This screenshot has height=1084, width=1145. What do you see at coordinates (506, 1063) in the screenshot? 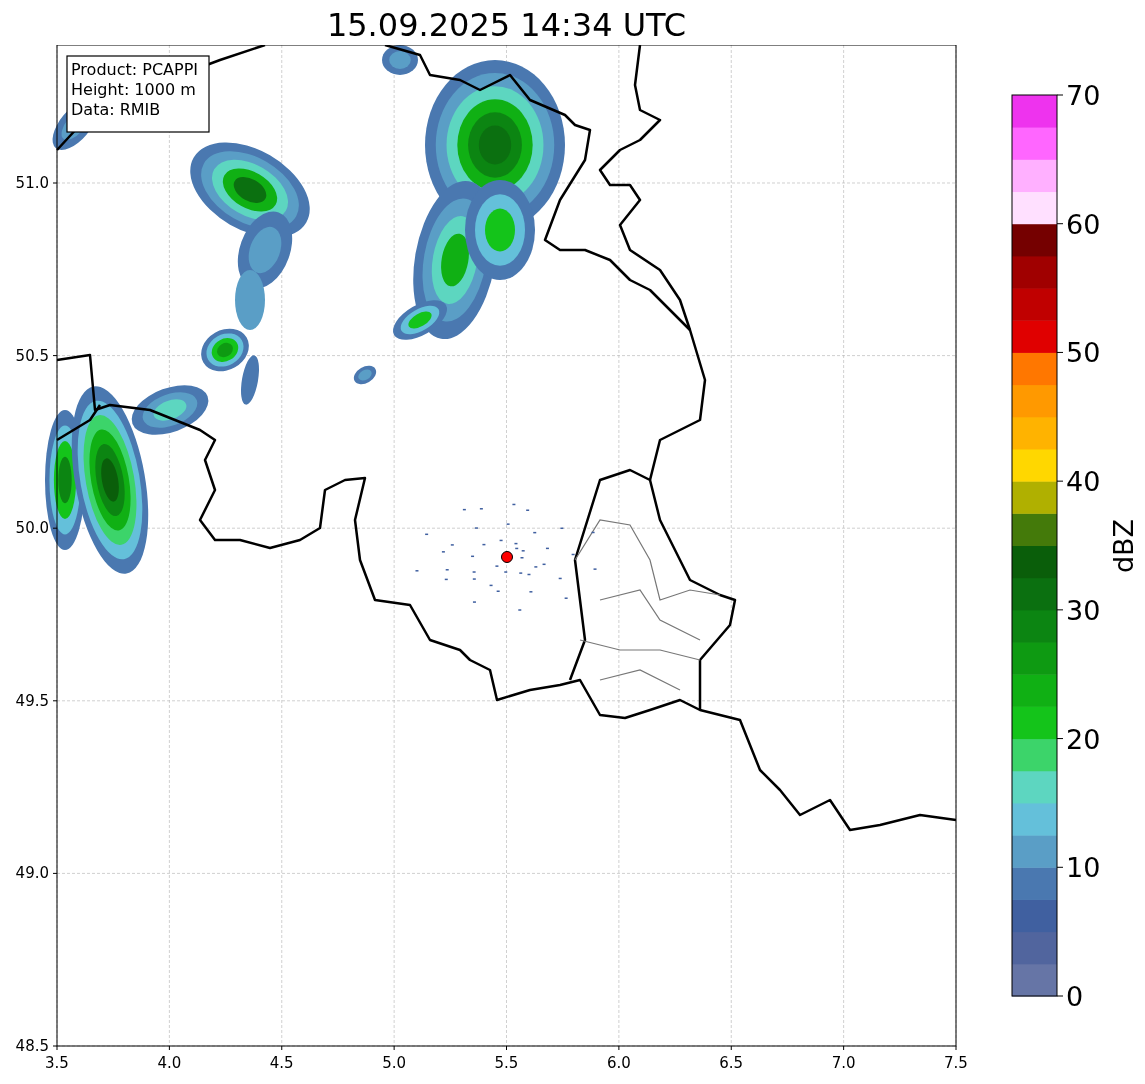
I see `x-tick-label: 5.5` at bounding box center [506, 1063].